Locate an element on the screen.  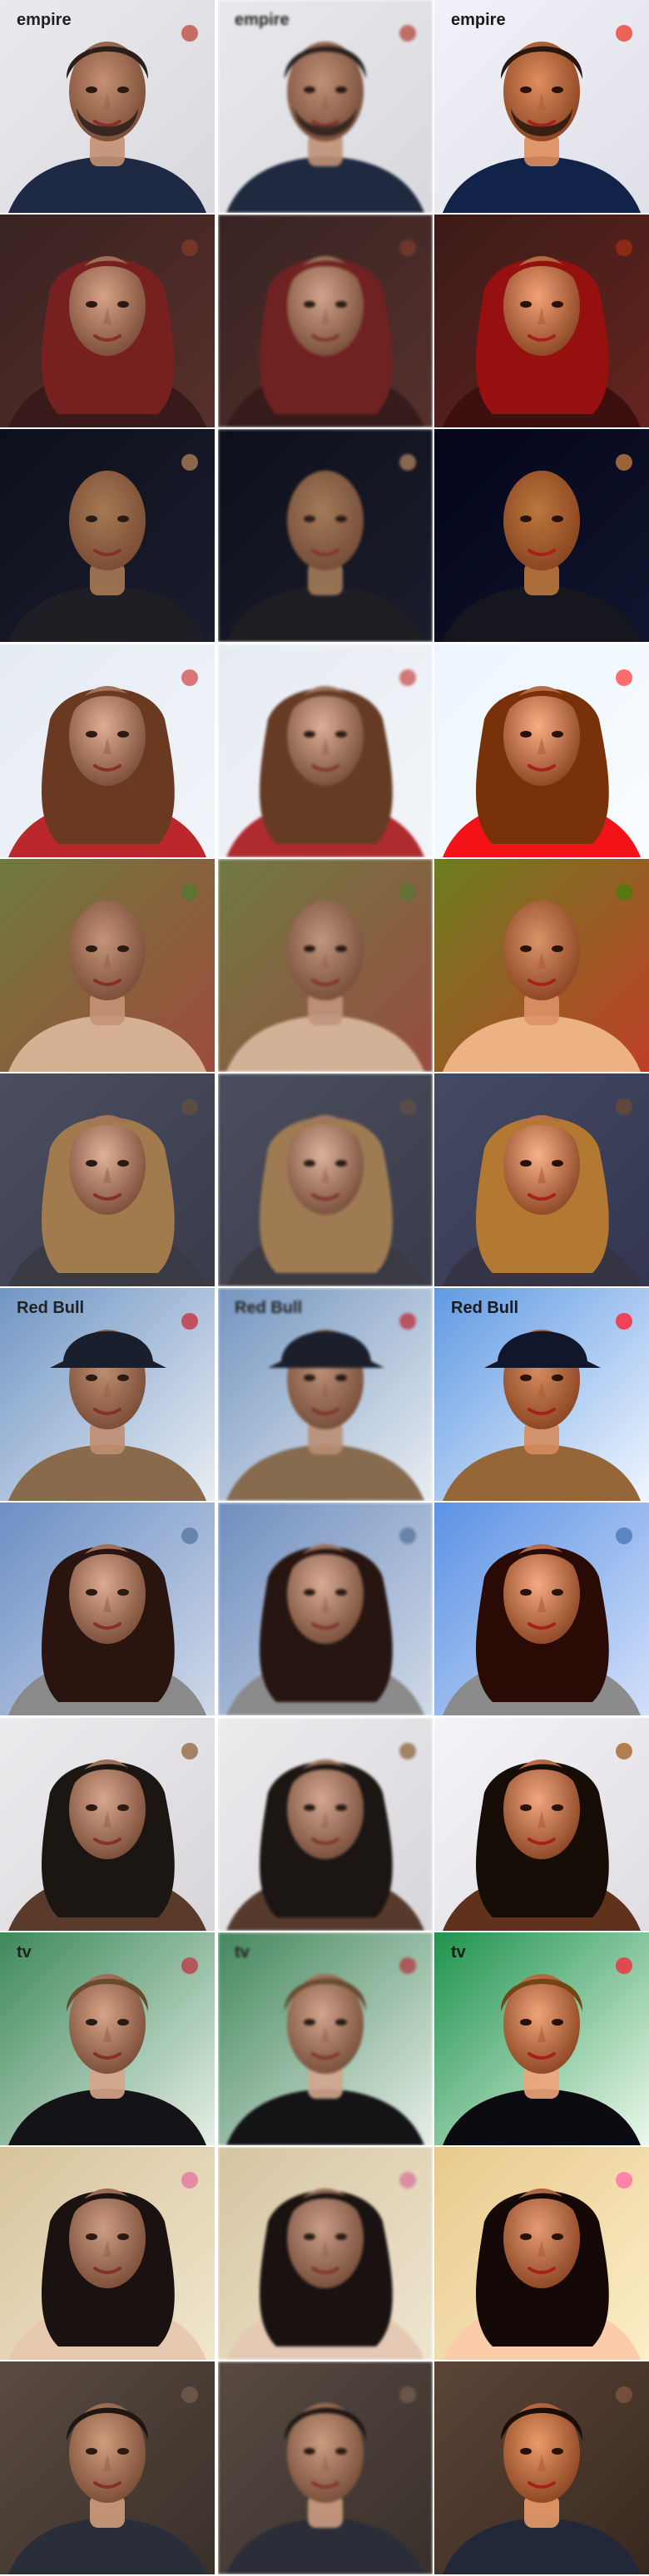
portrait-image: Red Bull is located at coordinates (107, 1394).